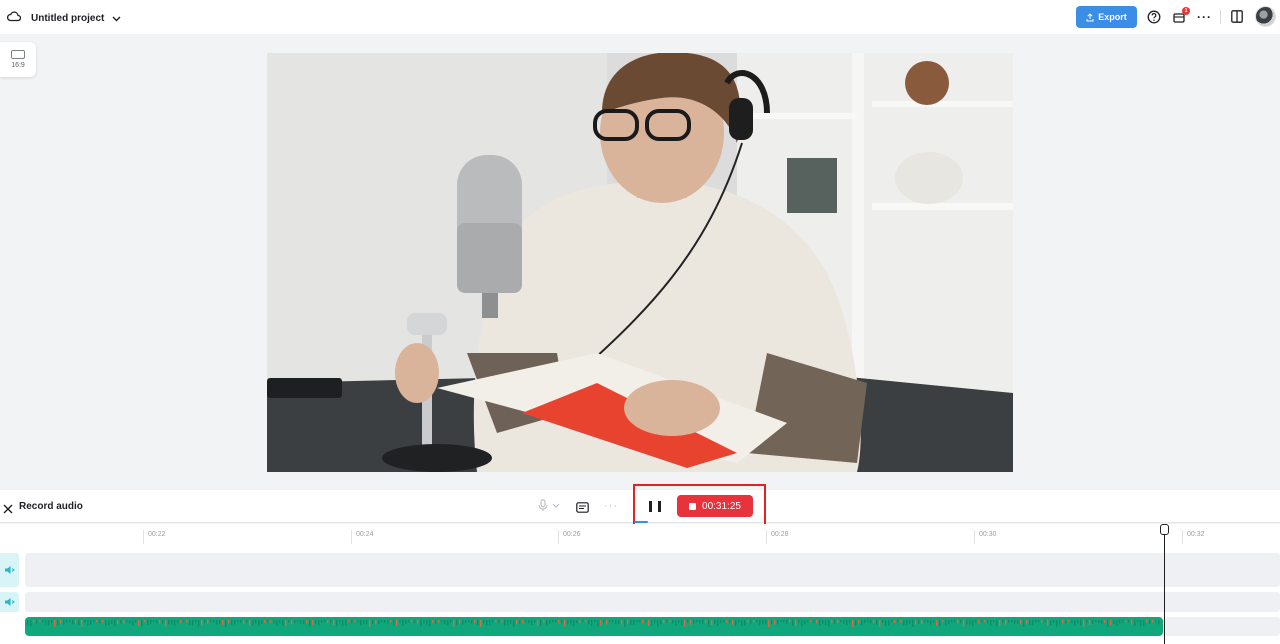  Describe the element at coordinates (543, 505) in the screenshot. I see `microphone-icon` at that location.